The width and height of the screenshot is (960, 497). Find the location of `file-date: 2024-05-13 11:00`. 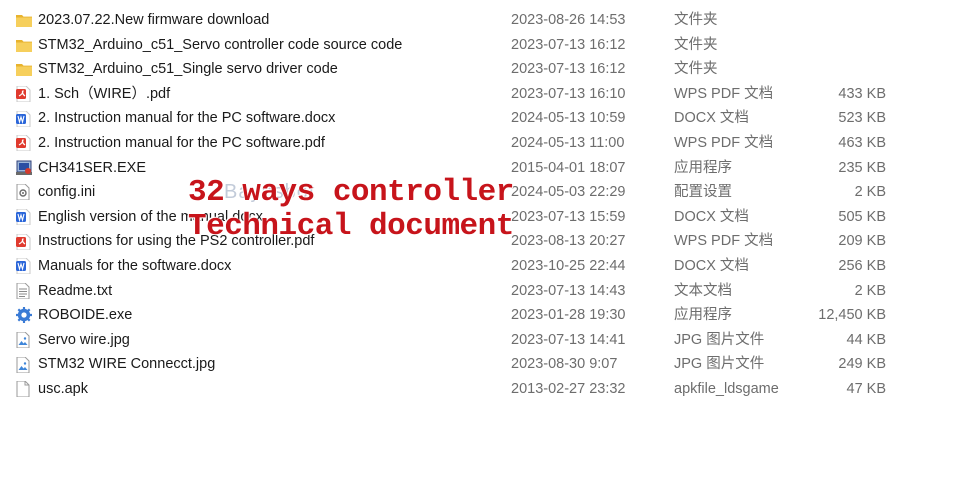

file-date: 2024-05-13 11:00 is located at coordinates (568, 142).